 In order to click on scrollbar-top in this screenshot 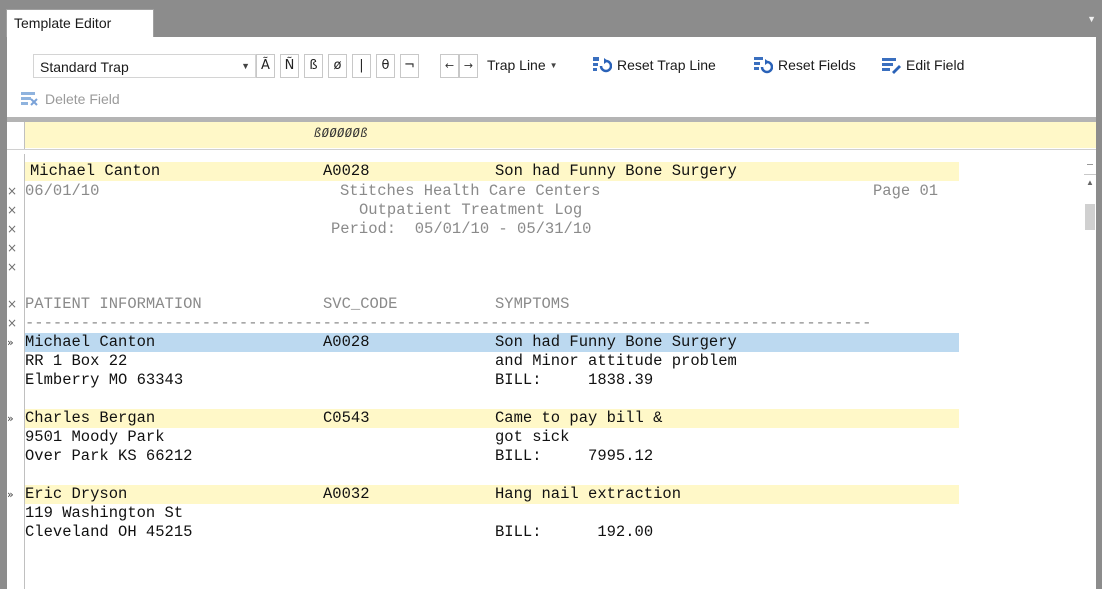, I will do `click(1090, 167)`.